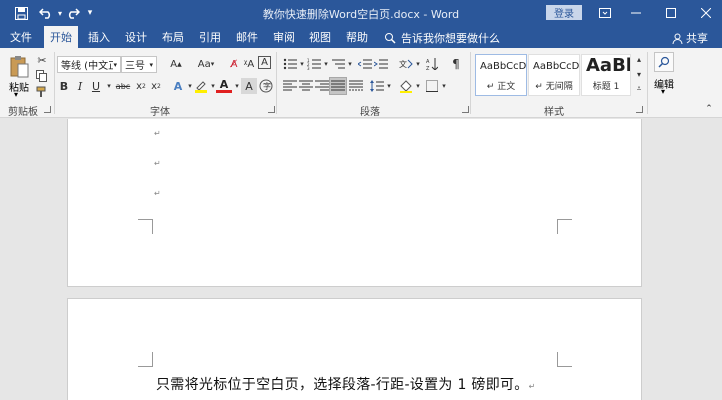 The height and width of the screenshot is (400, 722). Describe the element at coordinates (639, 59) in the screenshot. I see `styles-scroll-up-icon: ▴` at that location.